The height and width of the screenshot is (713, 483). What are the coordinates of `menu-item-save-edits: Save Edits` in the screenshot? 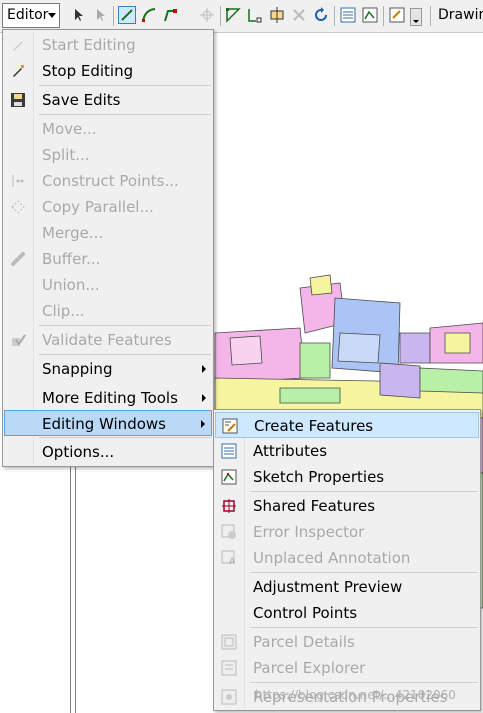 It's located at (108, 100).